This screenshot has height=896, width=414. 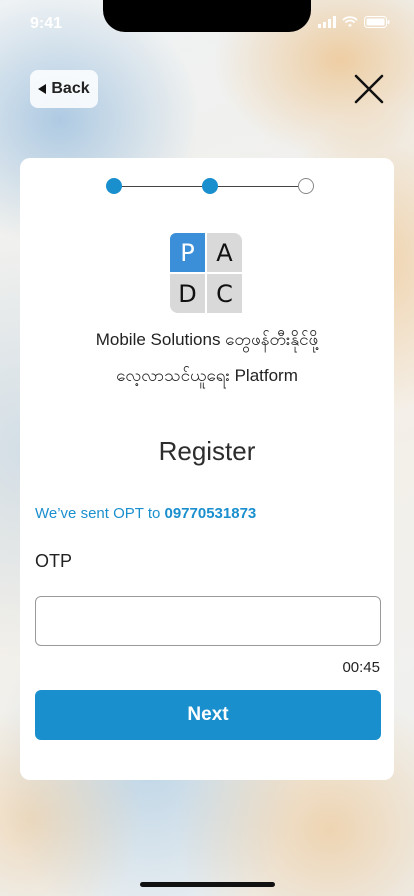 I want to click on logo-letter: P, so click(x=187, y=252).